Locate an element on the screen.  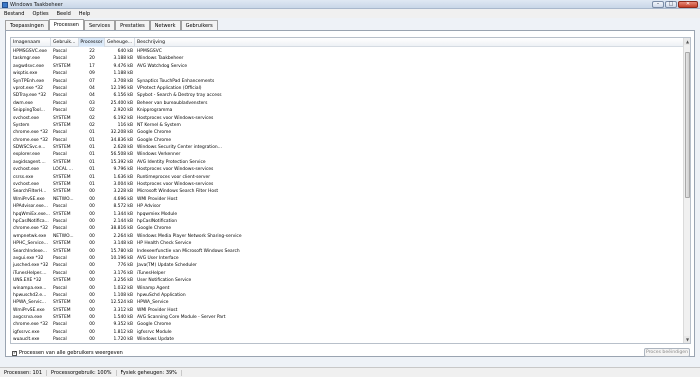
process-memory: 2.628 kB is located at coordinates (123, 148).